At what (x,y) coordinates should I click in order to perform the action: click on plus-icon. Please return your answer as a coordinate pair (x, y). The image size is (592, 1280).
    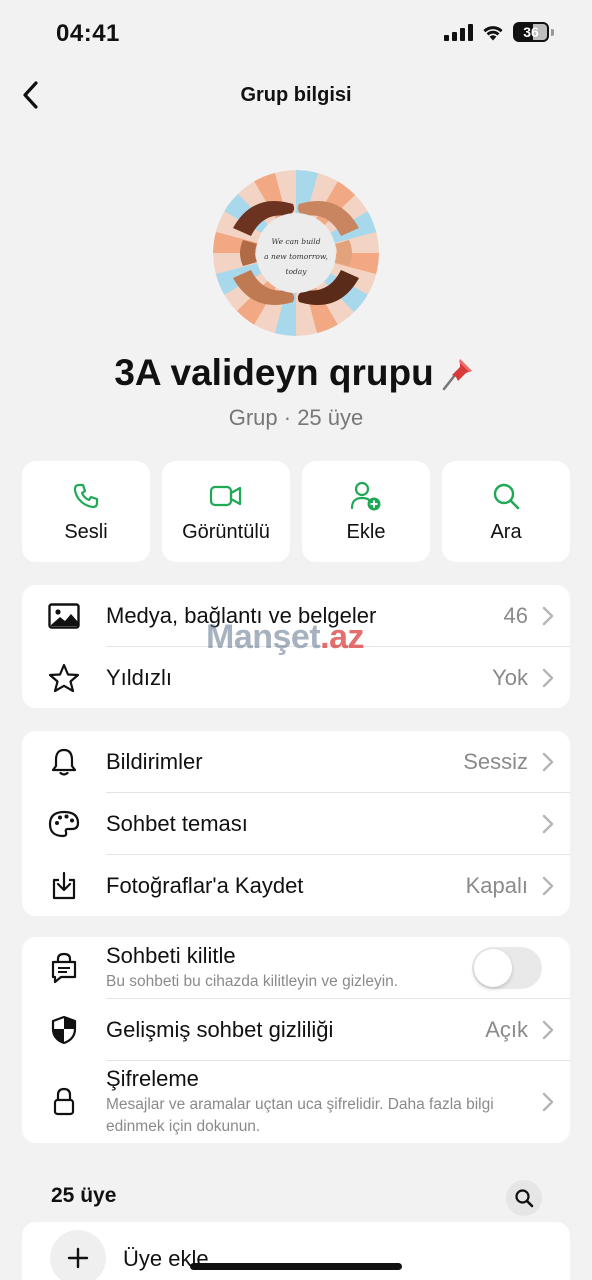
    Looking at the image, I should click on (78, 1258).